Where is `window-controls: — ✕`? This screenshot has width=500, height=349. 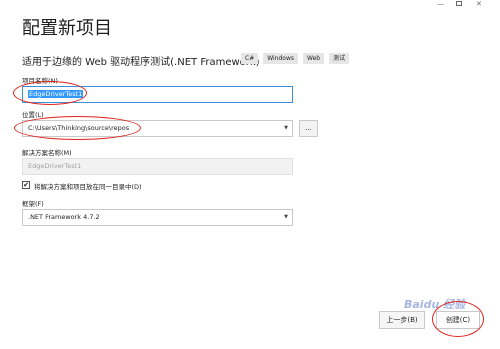 window-controls: — ✕ is located at coordinates (250, 4).